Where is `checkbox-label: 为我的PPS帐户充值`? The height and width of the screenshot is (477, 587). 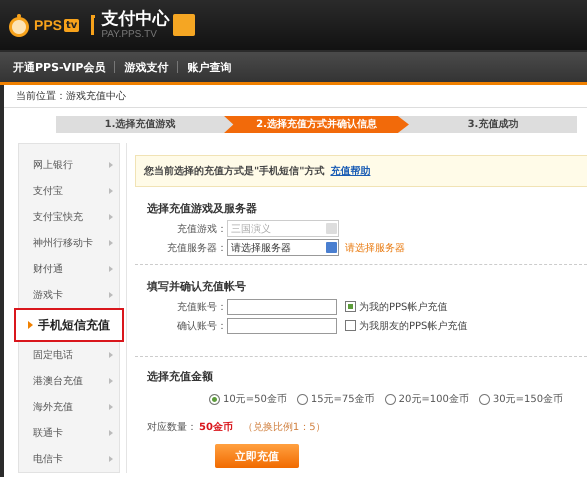 checkbox-label: 为我的PPS帐户充值 is located at coordinates (403, 307).